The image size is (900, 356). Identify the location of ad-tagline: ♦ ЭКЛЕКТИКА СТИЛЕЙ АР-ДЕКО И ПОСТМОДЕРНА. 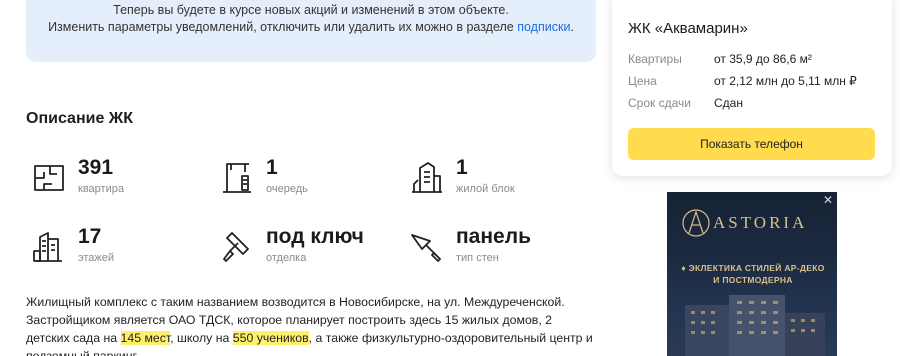
(753, 274).